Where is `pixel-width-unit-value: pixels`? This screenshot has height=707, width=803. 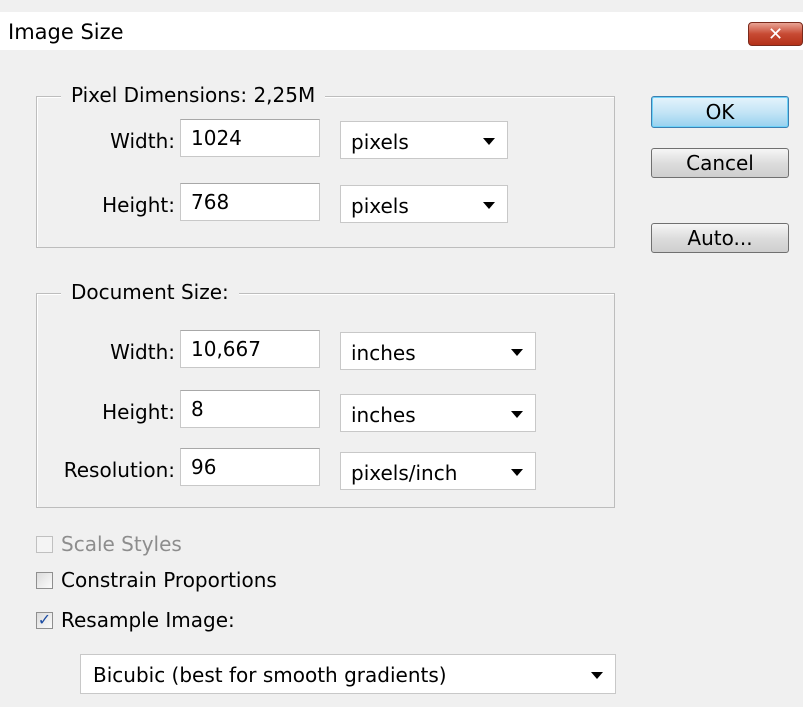 pixel-width-unit-value: pixels is located at coordinates (380, 142).